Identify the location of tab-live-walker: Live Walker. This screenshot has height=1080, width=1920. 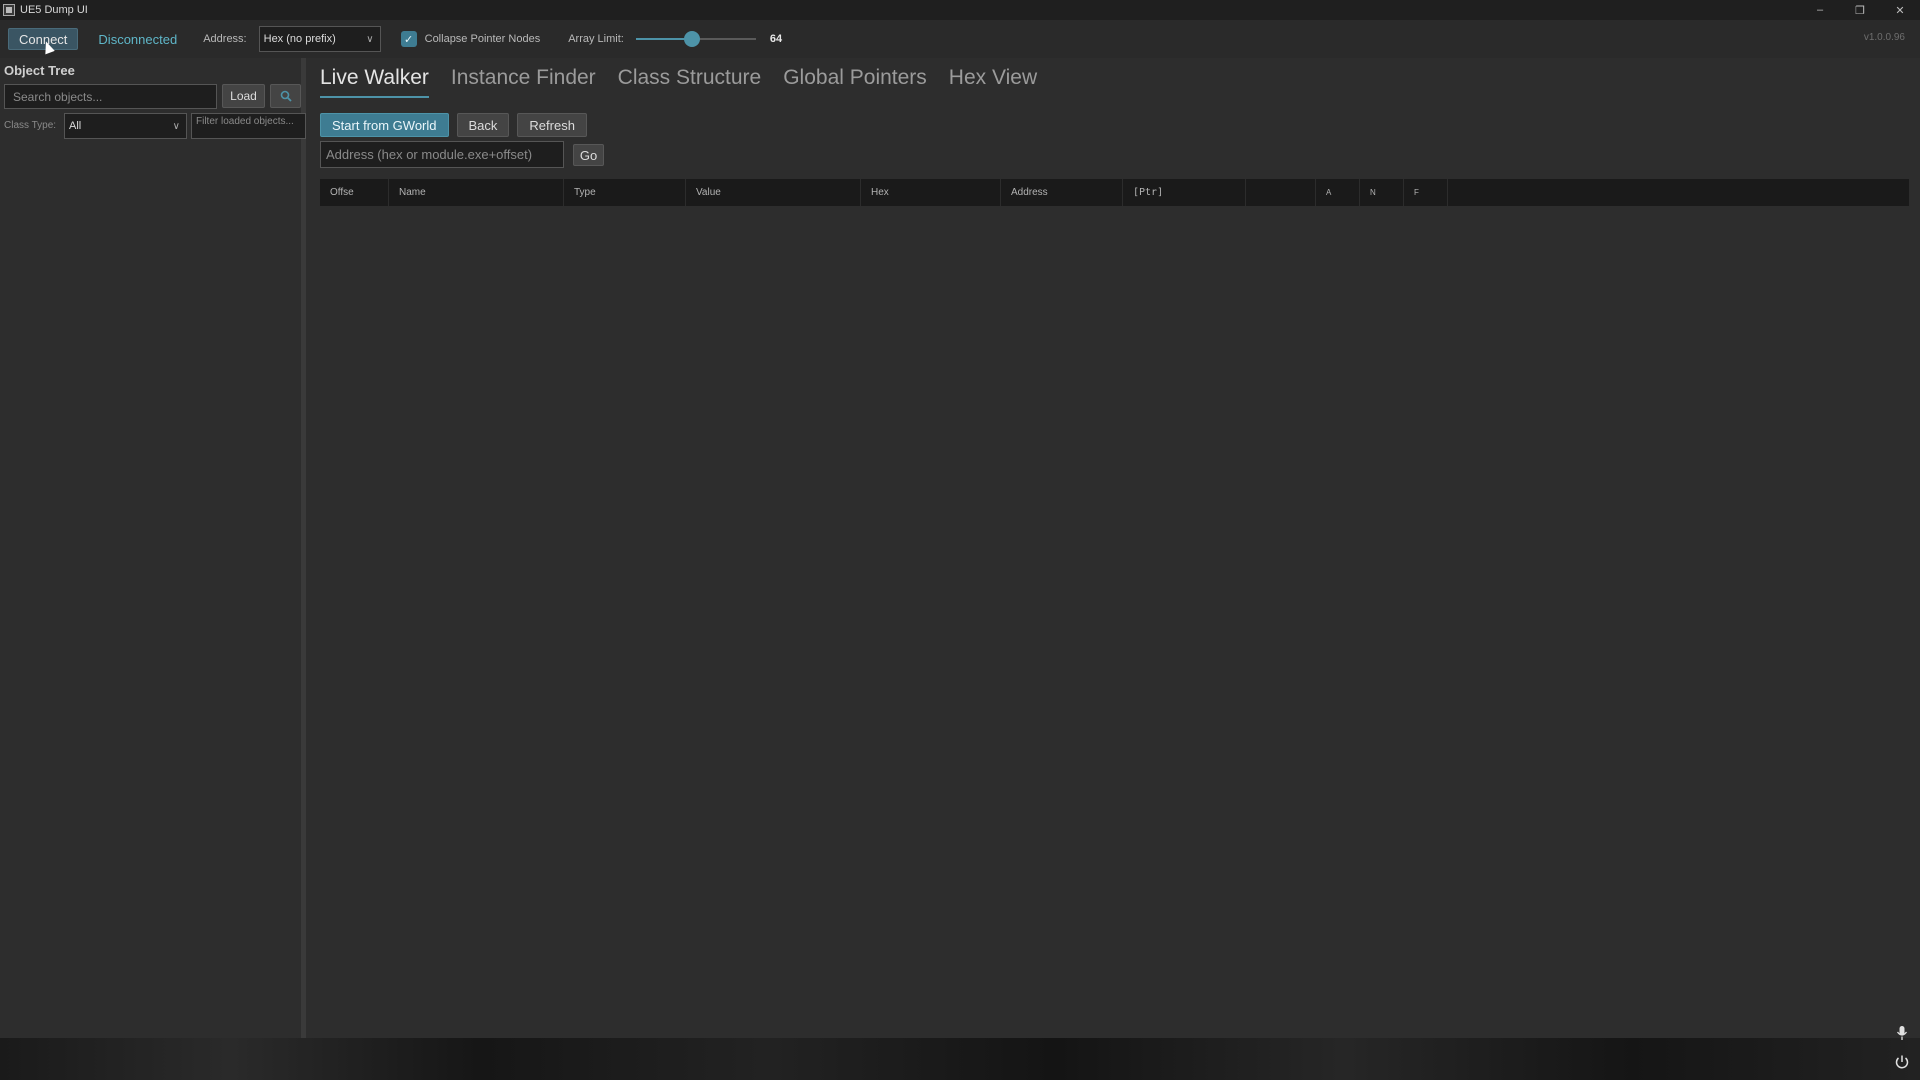
(374, 82).